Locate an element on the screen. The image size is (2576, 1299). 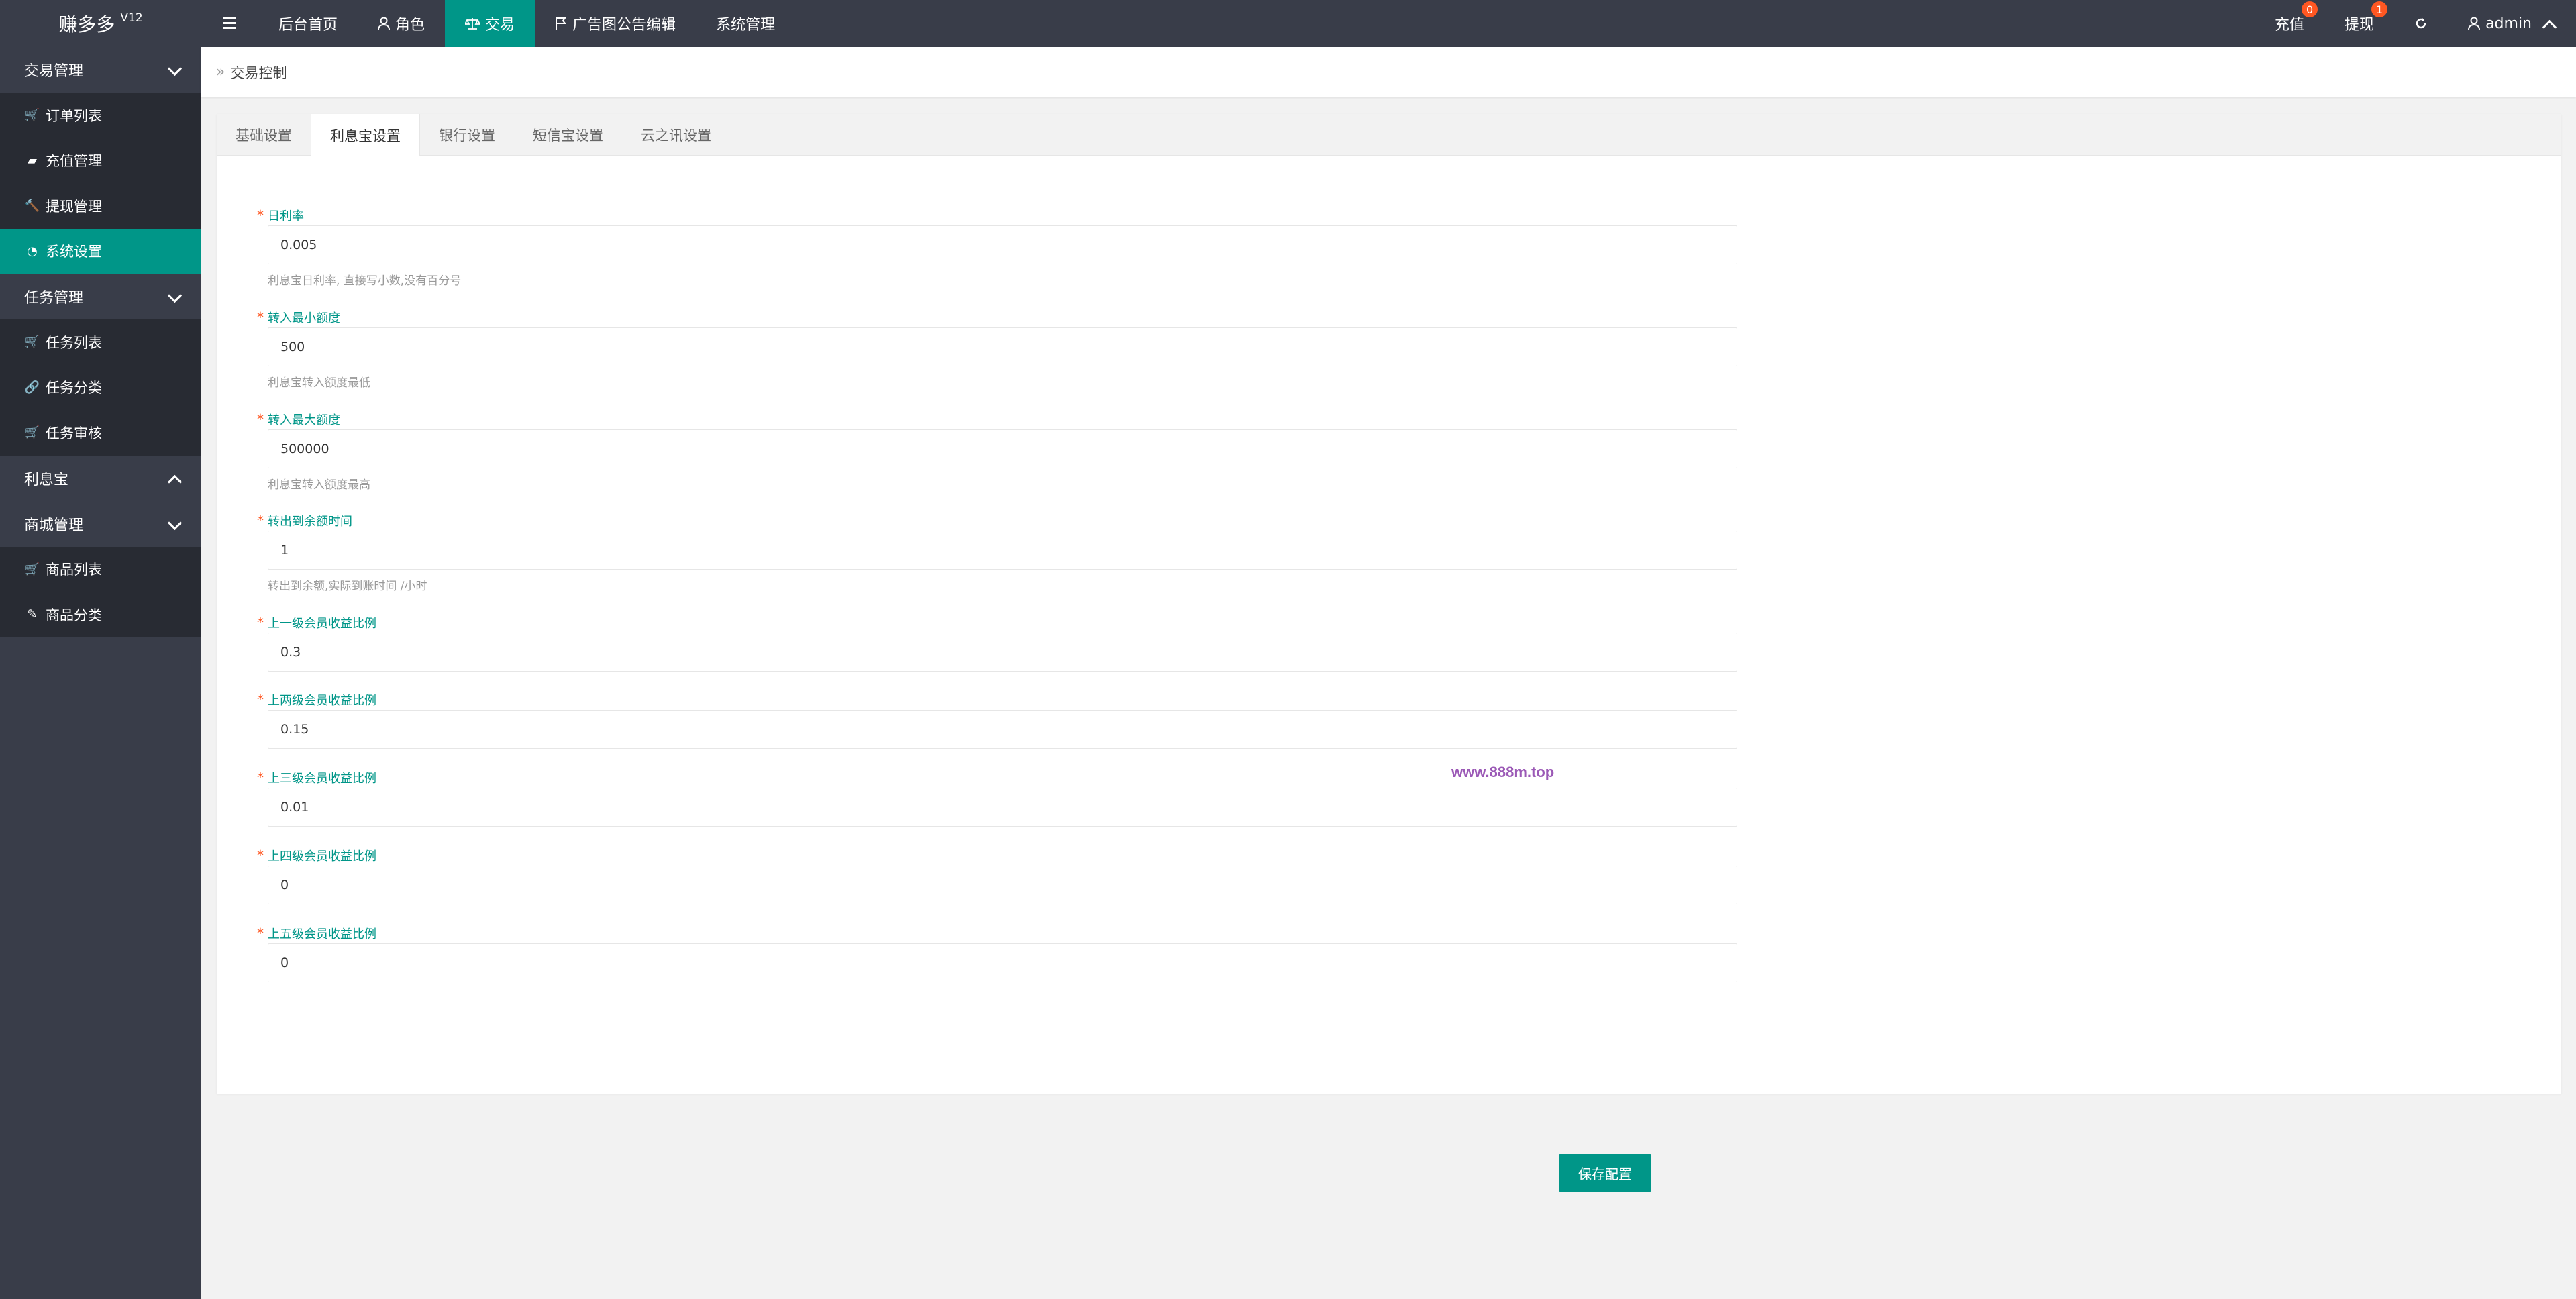
sidebar-item-task-review: 🛒 任务审核 is located at coordinates (100, 433).